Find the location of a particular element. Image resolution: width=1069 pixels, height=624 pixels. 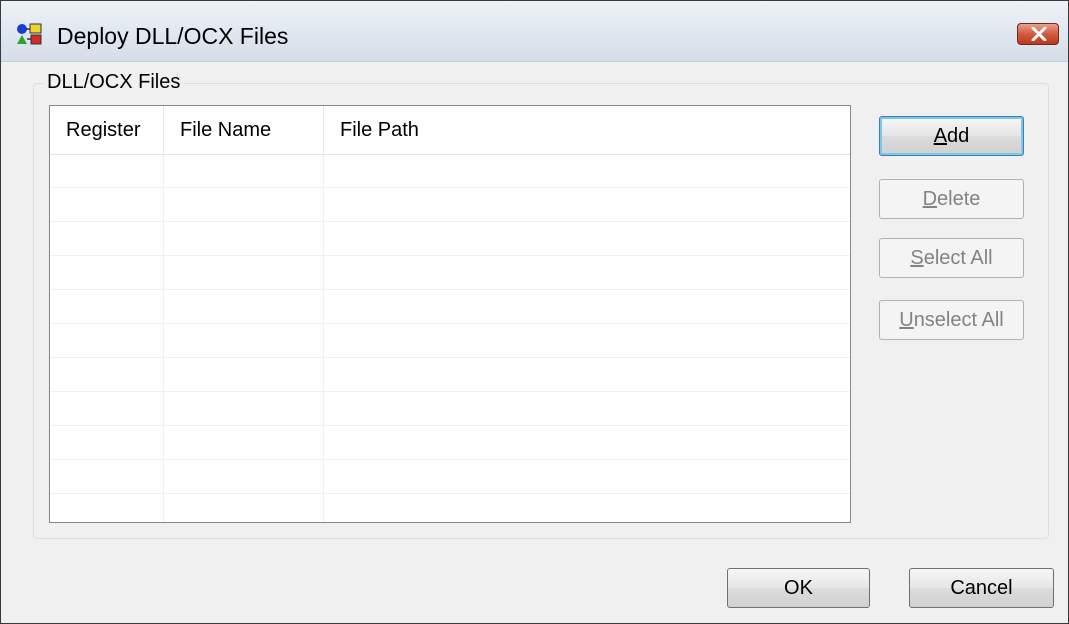

listview-header: Register File Name File Path is located at coordinates (450, 130).